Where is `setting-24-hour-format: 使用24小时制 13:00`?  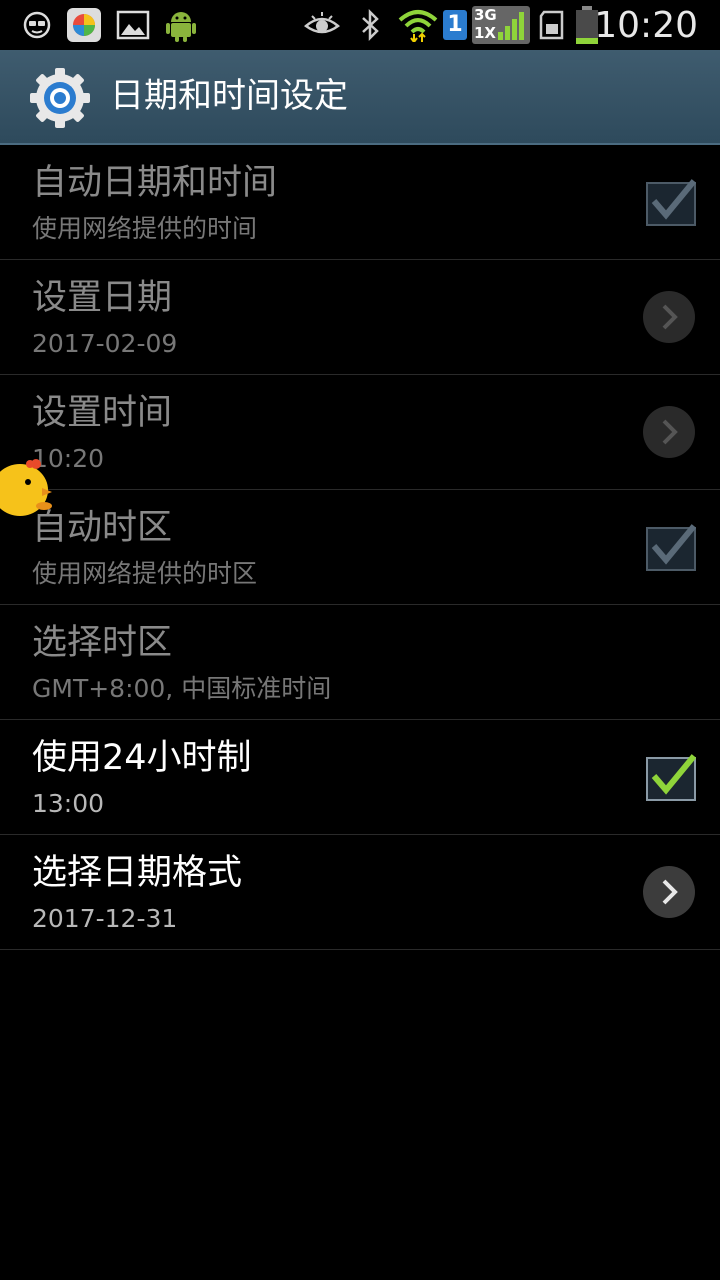
setting-24-hour-format: 使用24小时制 13:00 is located at coordinates (360, 777).